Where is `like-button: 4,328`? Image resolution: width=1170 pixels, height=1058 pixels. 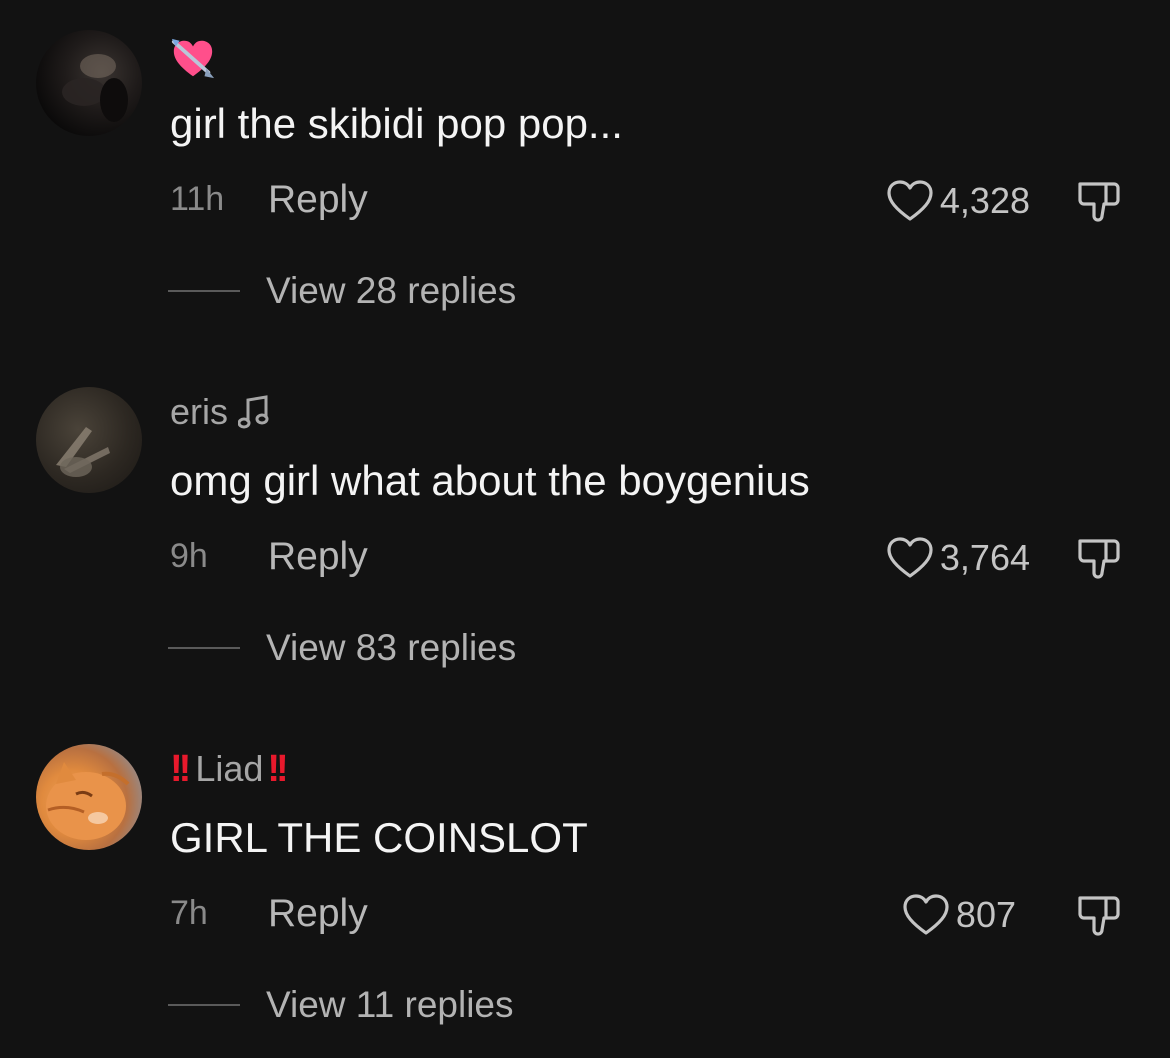 like-button: 4,328 is located at coordinates (958, 201).